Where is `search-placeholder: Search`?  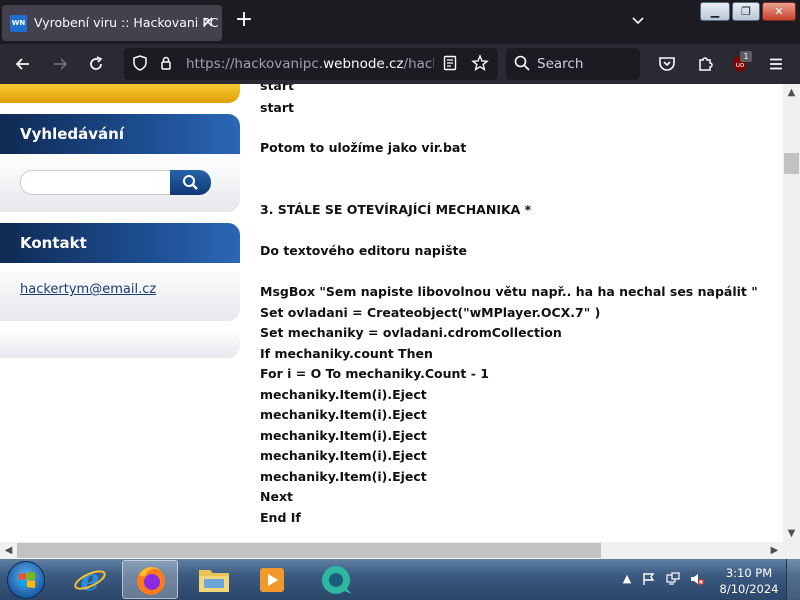
search-placeholder: Search is located at coordinates (560, 64).